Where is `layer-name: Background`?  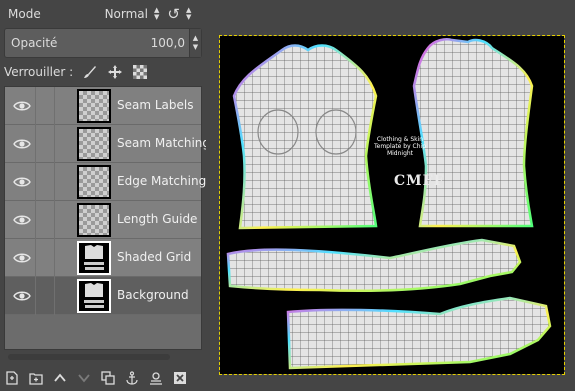 layer-name: Background is located at coordinates (153, 295).